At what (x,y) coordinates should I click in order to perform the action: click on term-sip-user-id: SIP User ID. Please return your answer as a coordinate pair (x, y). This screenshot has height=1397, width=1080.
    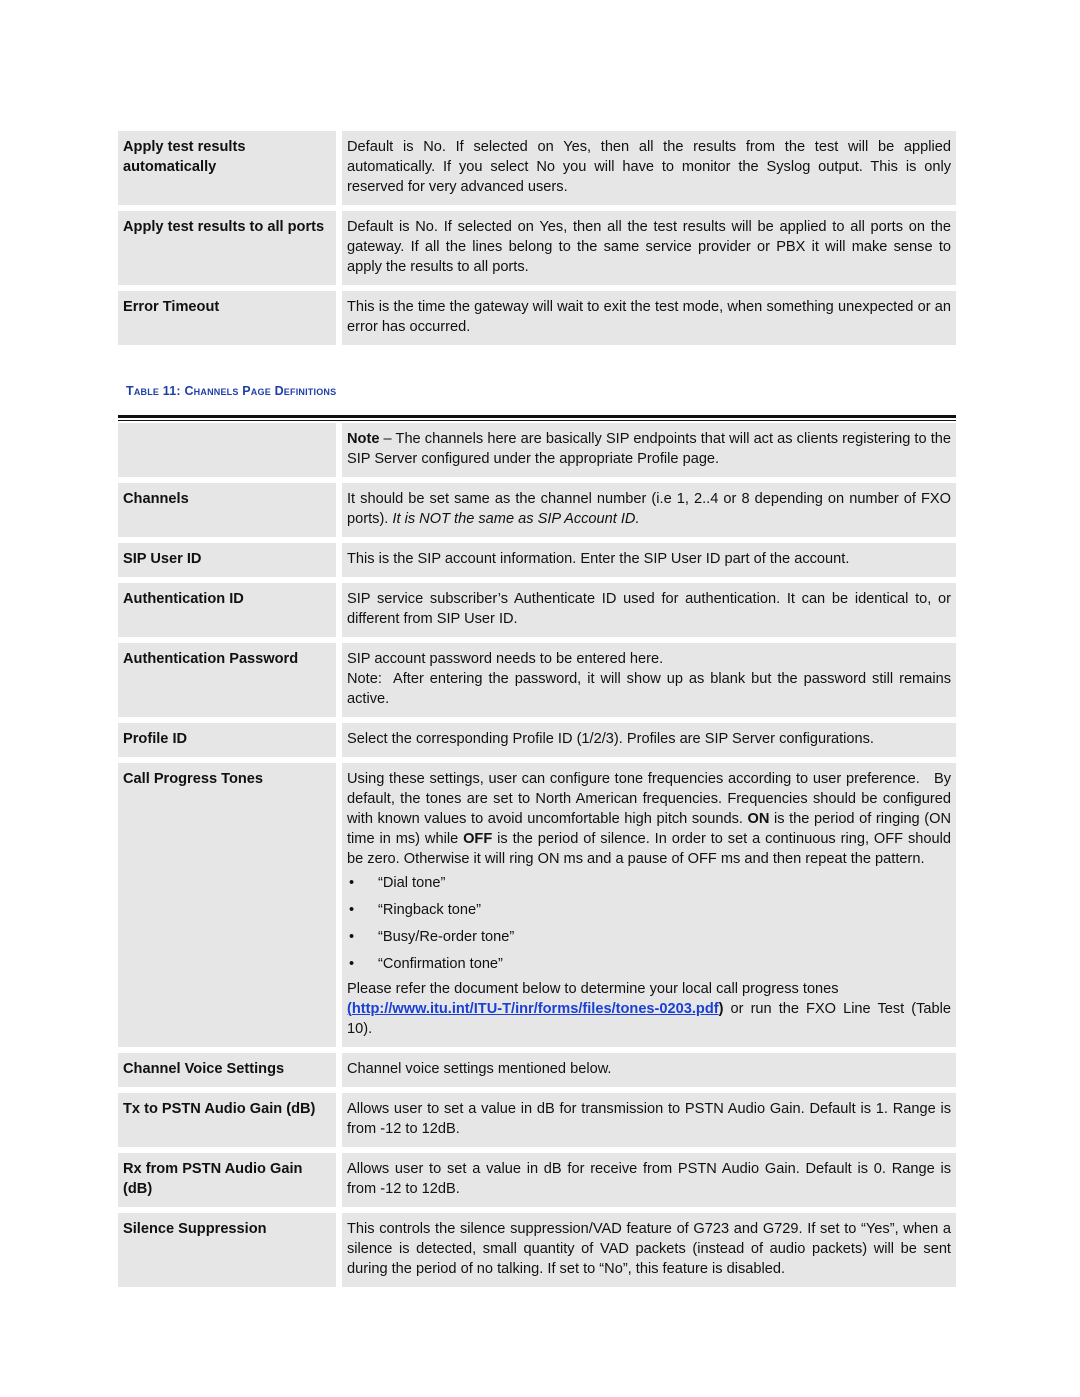
    Looking at the image, I should click on (230, 563).